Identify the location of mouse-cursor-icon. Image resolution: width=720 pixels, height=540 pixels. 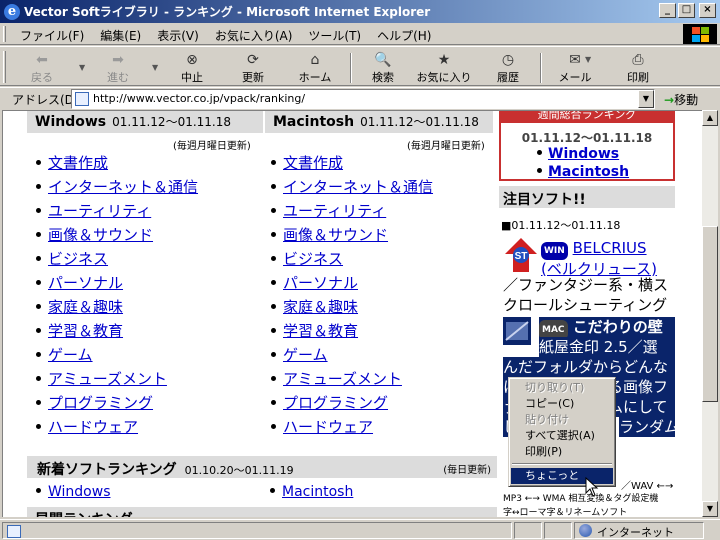
(592, 487).